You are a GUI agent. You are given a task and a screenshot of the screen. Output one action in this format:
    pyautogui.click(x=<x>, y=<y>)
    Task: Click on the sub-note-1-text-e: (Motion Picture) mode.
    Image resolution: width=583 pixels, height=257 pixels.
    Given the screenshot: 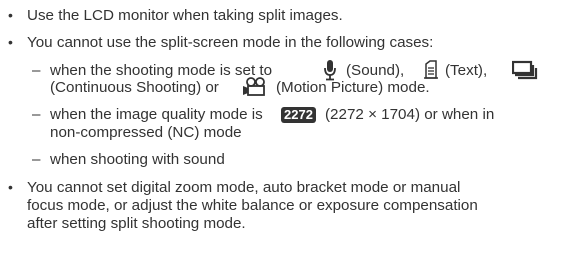 What is the action you would take?
    pyautogui.click(x=353, y=87)
    